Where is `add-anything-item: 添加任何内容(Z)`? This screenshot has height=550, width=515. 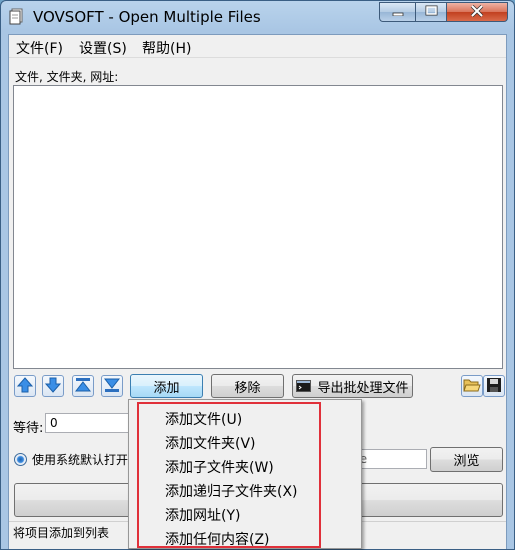
add-anything-item: 添加任何内容(Z) is located at coordinates (217, 539).